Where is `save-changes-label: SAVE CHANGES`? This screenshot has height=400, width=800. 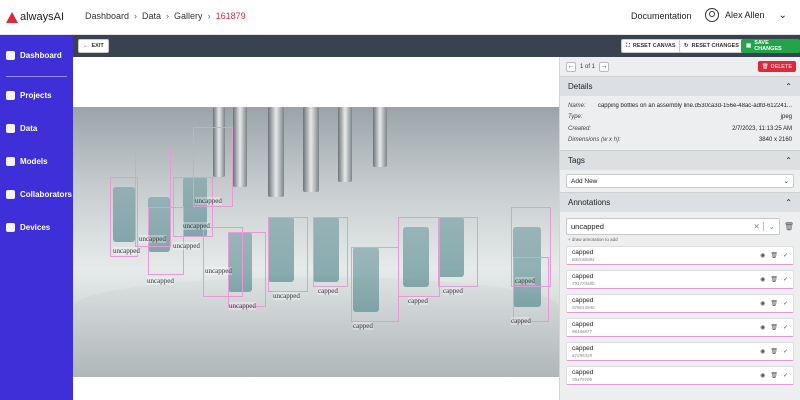
save-changes-label: SAVE CHANGES is located at coordinates (768, 46).